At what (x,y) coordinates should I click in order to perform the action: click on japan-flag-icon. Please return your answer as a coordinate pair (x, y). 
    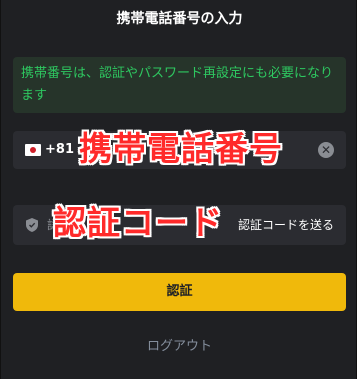
    Looking at the image, I should click on (33, 150).